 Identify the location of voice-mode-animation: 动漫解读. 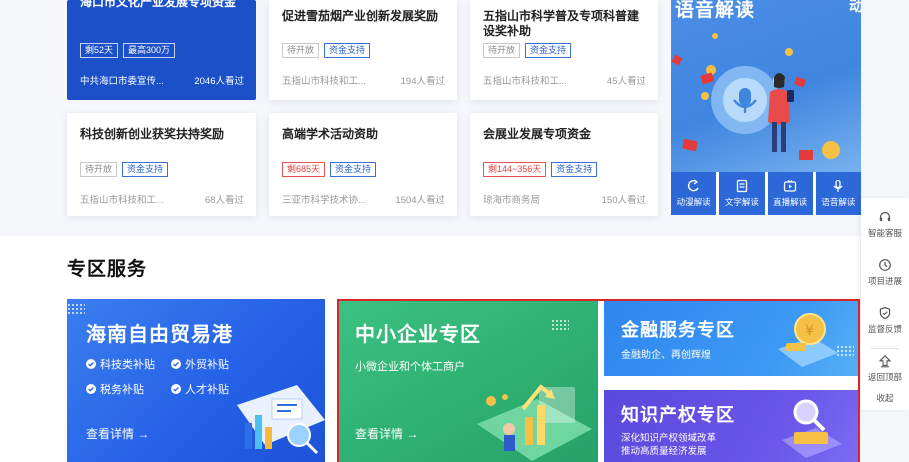
(694, 193).